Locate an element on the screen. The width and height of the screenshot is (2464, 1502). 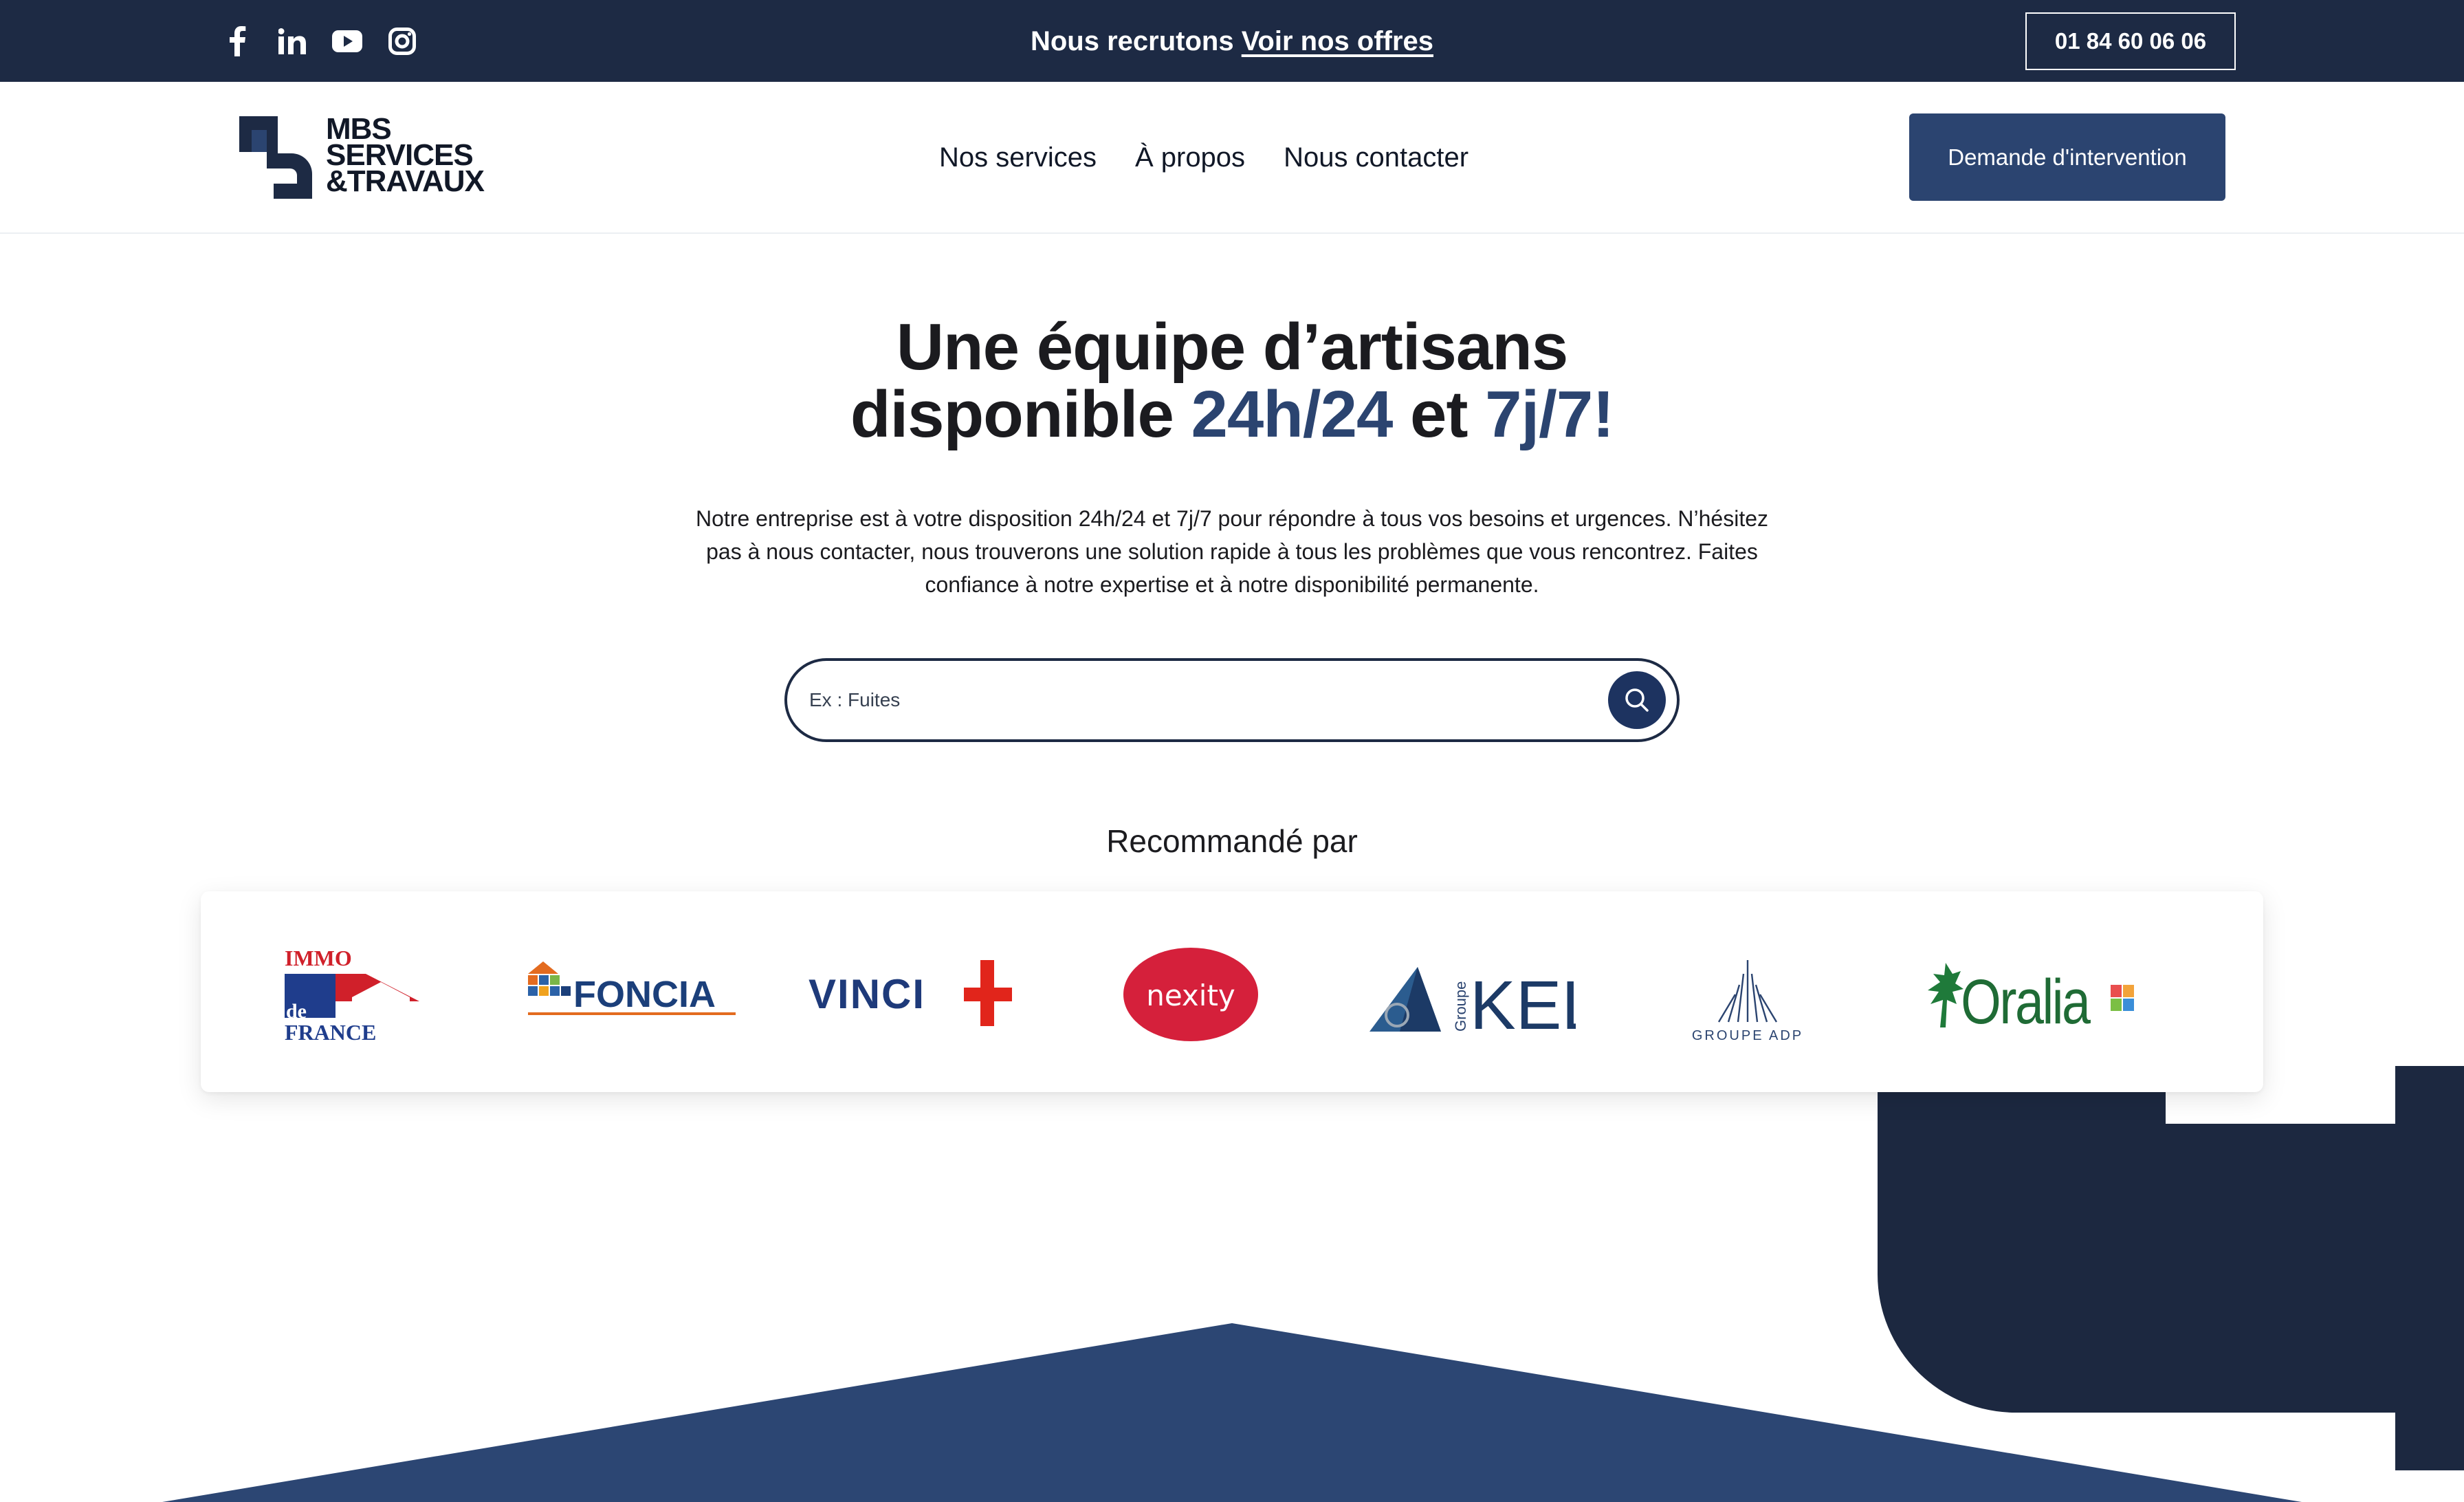
partner-text: GROUPE ADP is located at coordinates (1747, 1035).